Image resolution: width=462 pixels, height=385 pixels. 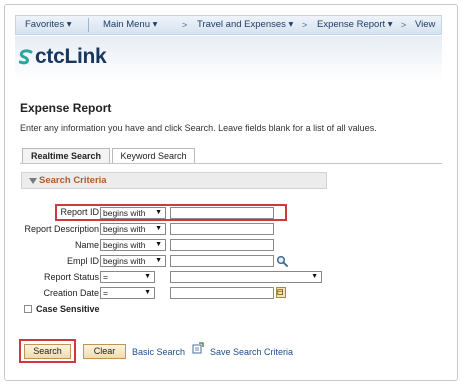 What do you see at coordinates (222, 213) in the screenshot?
I see `report-id-input` at bounding box center [222, 213].